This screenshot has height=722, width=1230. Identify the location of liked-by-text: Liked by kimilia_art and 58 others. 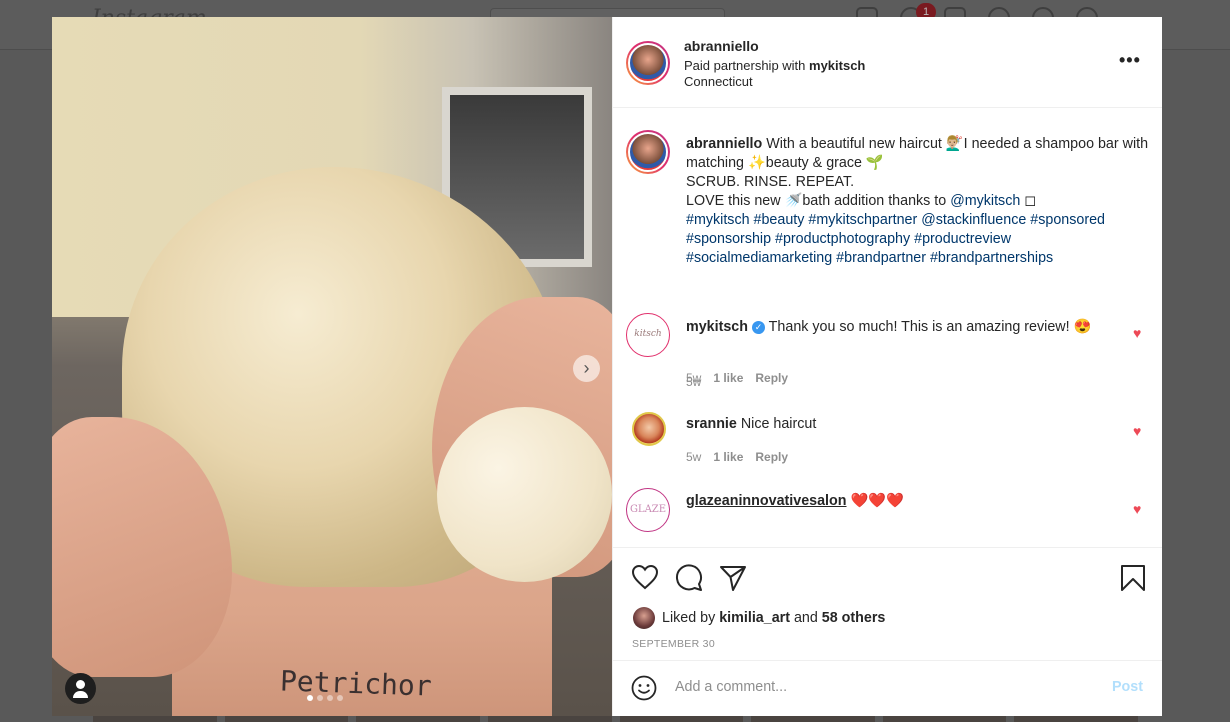
(773, 618).